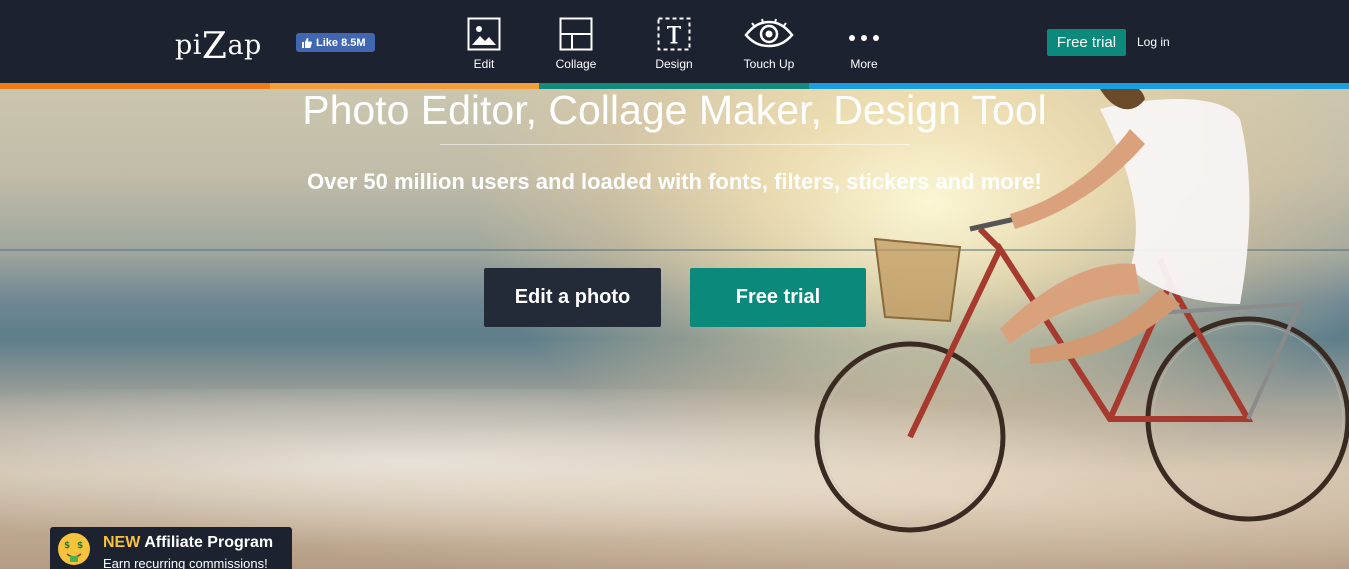 Image resolution: width=1349 pixels, height=569 pixels. I want to click on money-face-icon: $ $, so click(74, 549).